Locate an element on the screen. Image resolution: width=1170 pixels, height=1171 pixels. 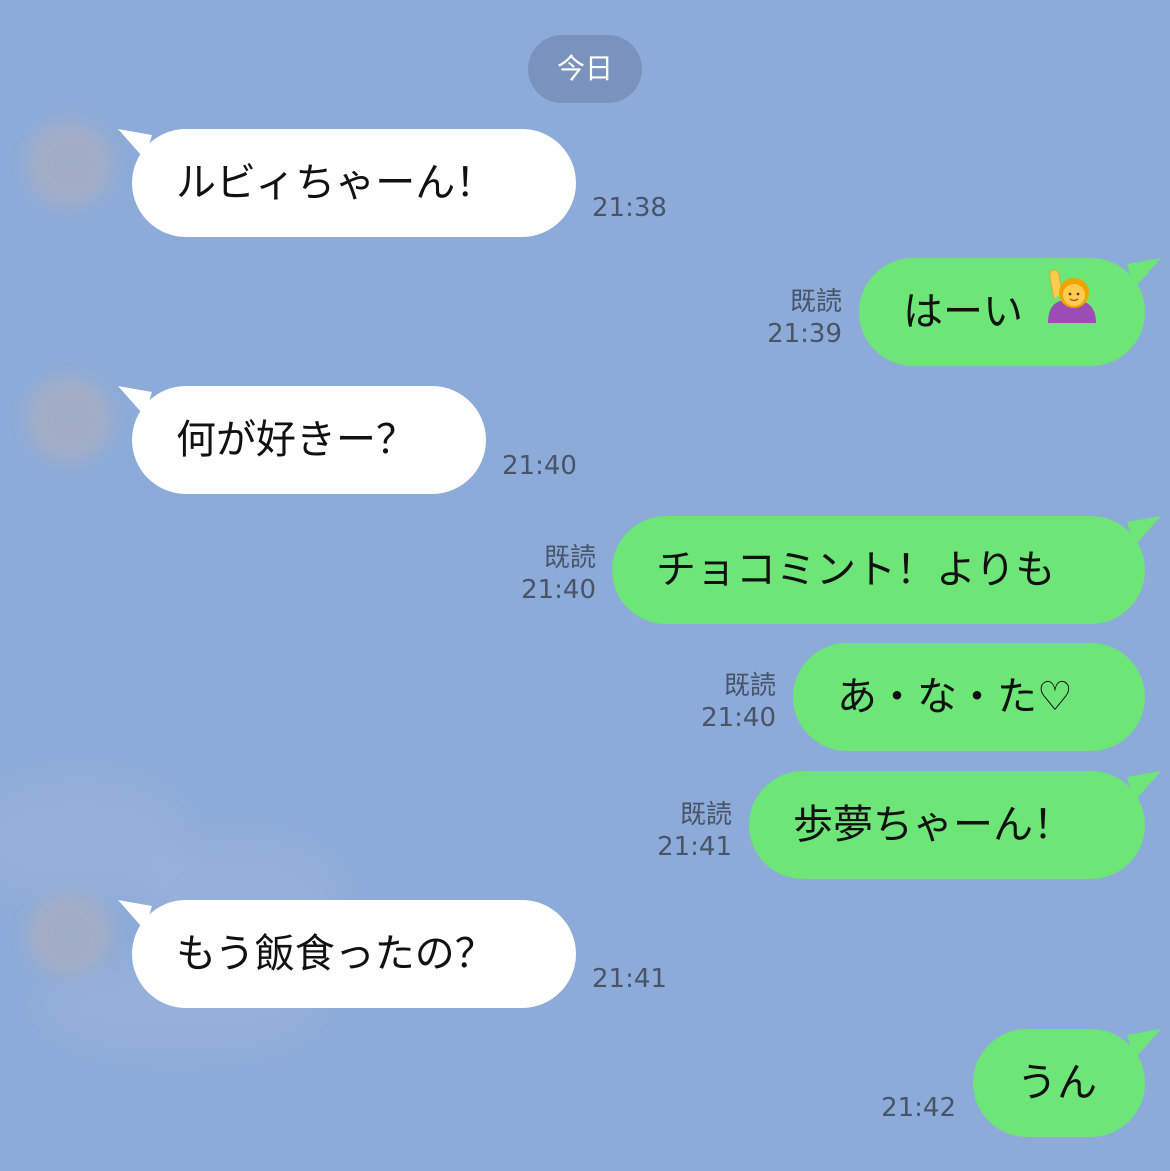
message-bubble-incoming: もう飯食ったの？ is located at coordinates (347, 954).